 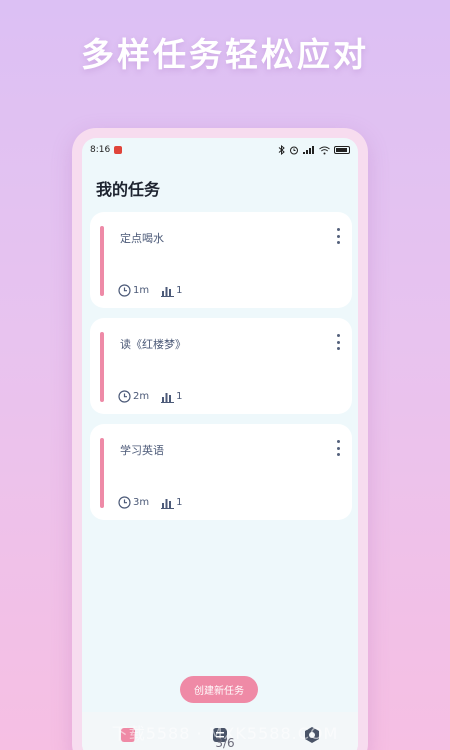 I want to click on promo-headline: 多样任务轻松应对, so click(x=225, y=54).